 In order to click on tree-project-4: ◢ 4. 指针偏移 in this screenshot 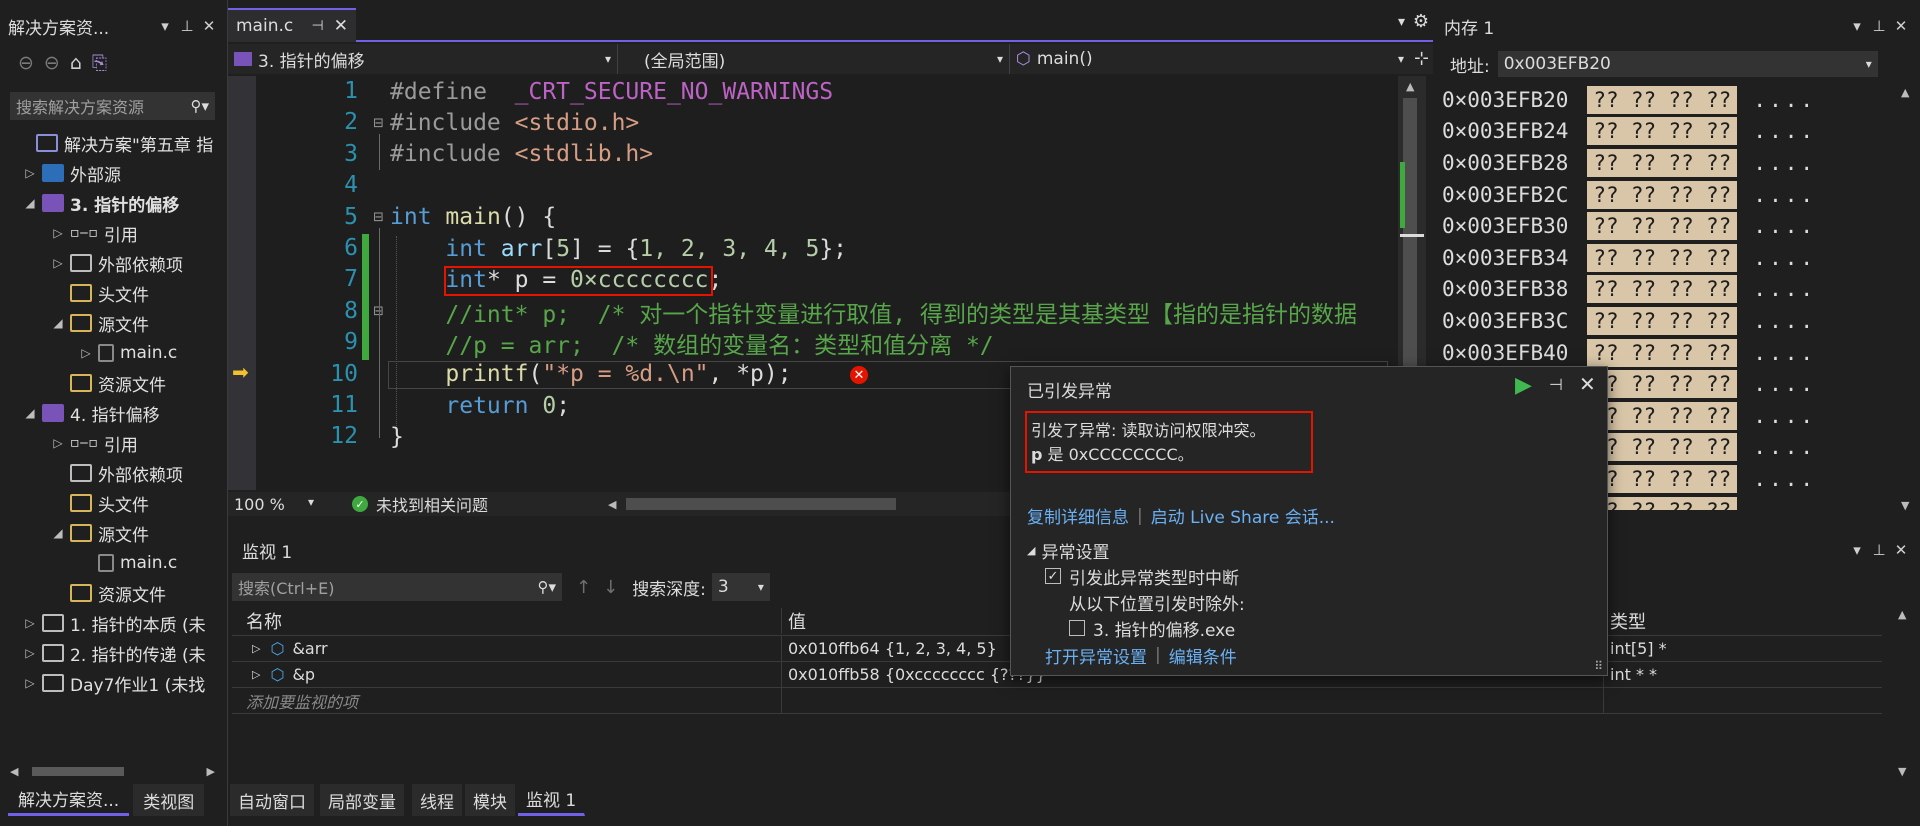, I will do `click(91, 413)`.